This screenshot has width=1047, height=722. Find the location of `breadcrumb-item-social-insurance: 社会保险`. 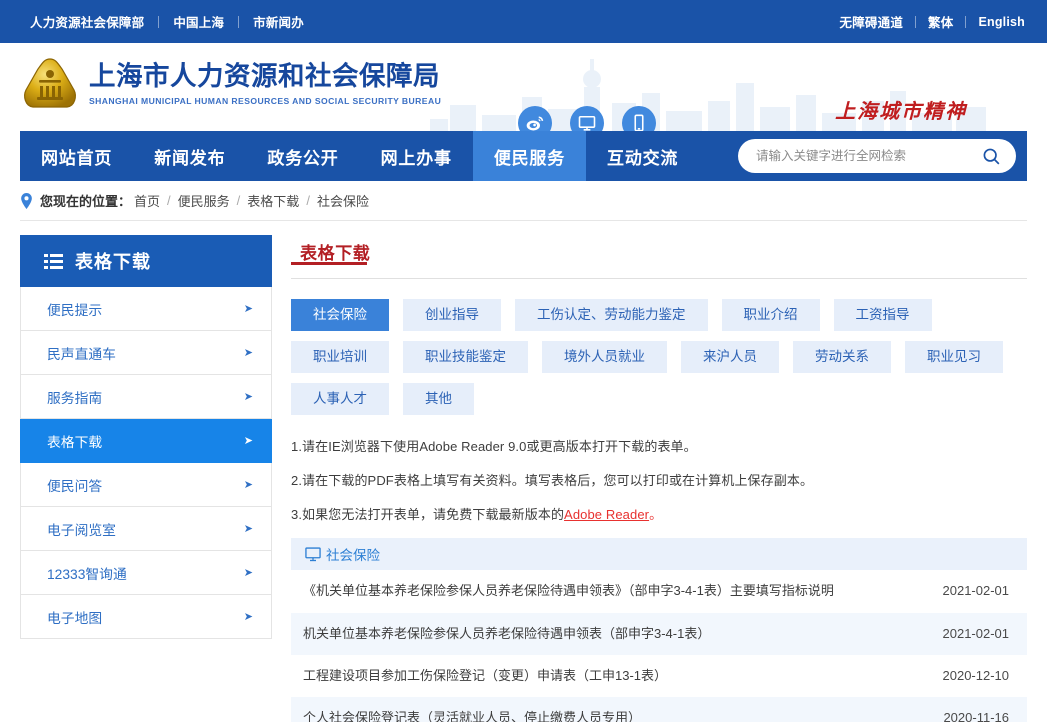

breadcrumb-item-social-insurance: 社会保险 is located at coordinates (343, 200).